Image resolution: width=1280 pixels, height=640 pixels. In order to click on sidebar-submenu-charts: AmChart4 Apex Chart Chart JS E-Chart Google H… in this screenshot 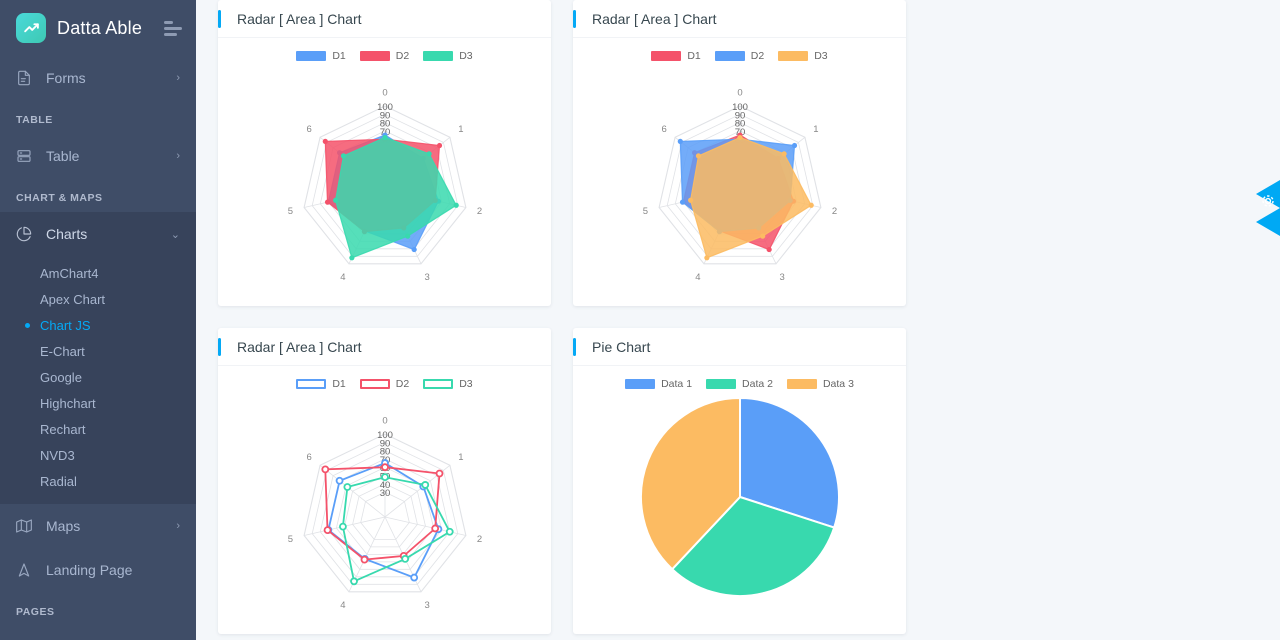, I will do `click(98, 380)`.